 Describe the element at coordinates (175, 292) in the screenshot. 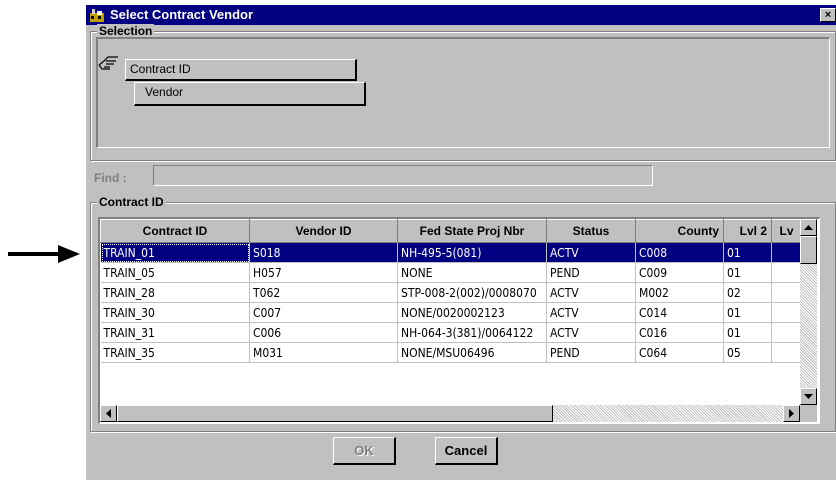

I see `cell-contract-id: TRAIN_28` at that location.